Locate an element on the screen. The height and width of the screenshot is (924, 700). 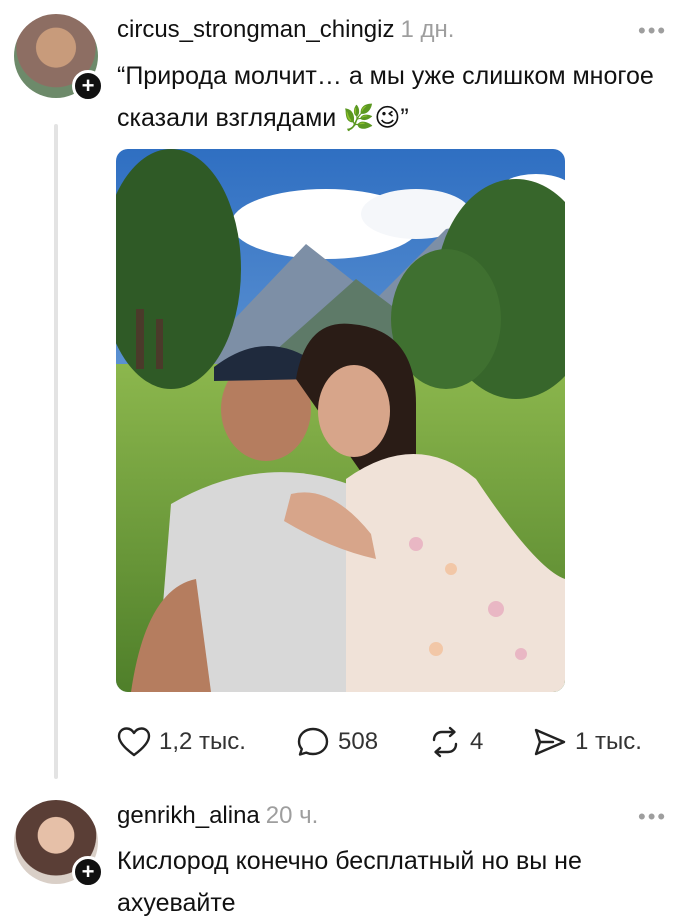
share-button: 1 тыс. is located at coordinates (587, 742).